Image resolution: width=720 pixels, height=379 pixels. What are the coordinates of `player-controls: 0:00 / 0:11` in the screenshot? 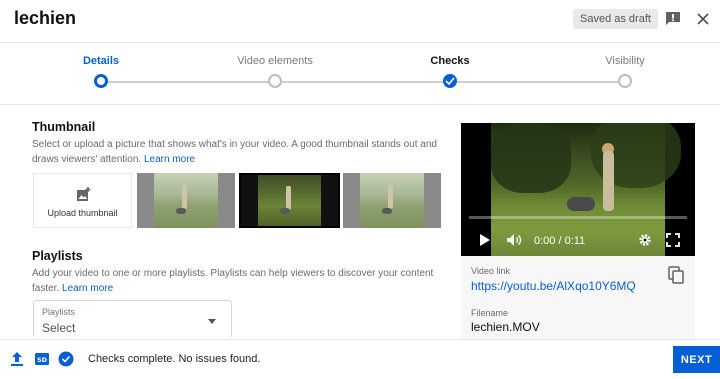 It's located at (578, 241).